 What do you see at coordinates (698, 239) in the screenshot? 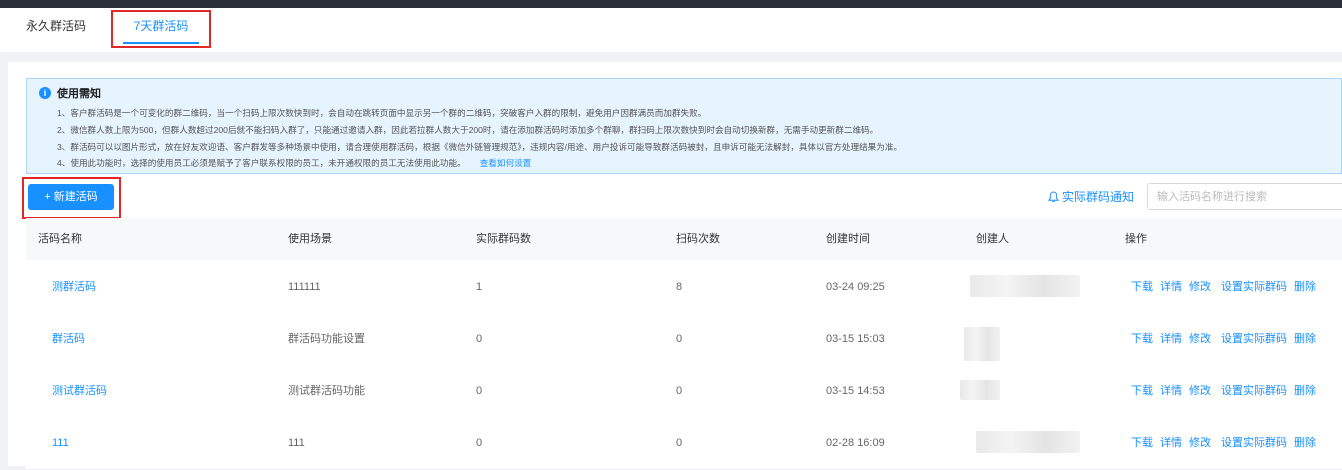
I see `col-header-scans: 扫码次数` at bounding box center [698, 239].